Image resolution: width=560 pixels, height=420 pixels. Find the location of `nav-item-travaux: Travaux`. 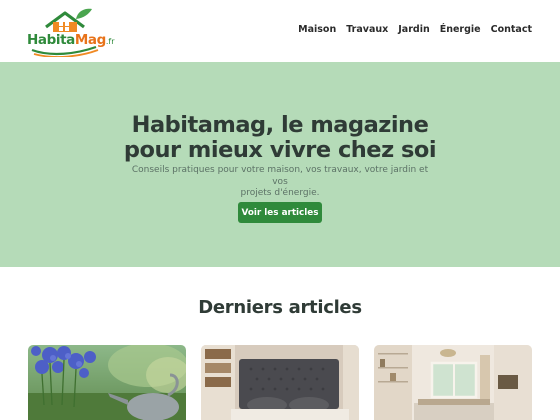

nav-item-travaux: Travaux is located at coordinates (367, 29).